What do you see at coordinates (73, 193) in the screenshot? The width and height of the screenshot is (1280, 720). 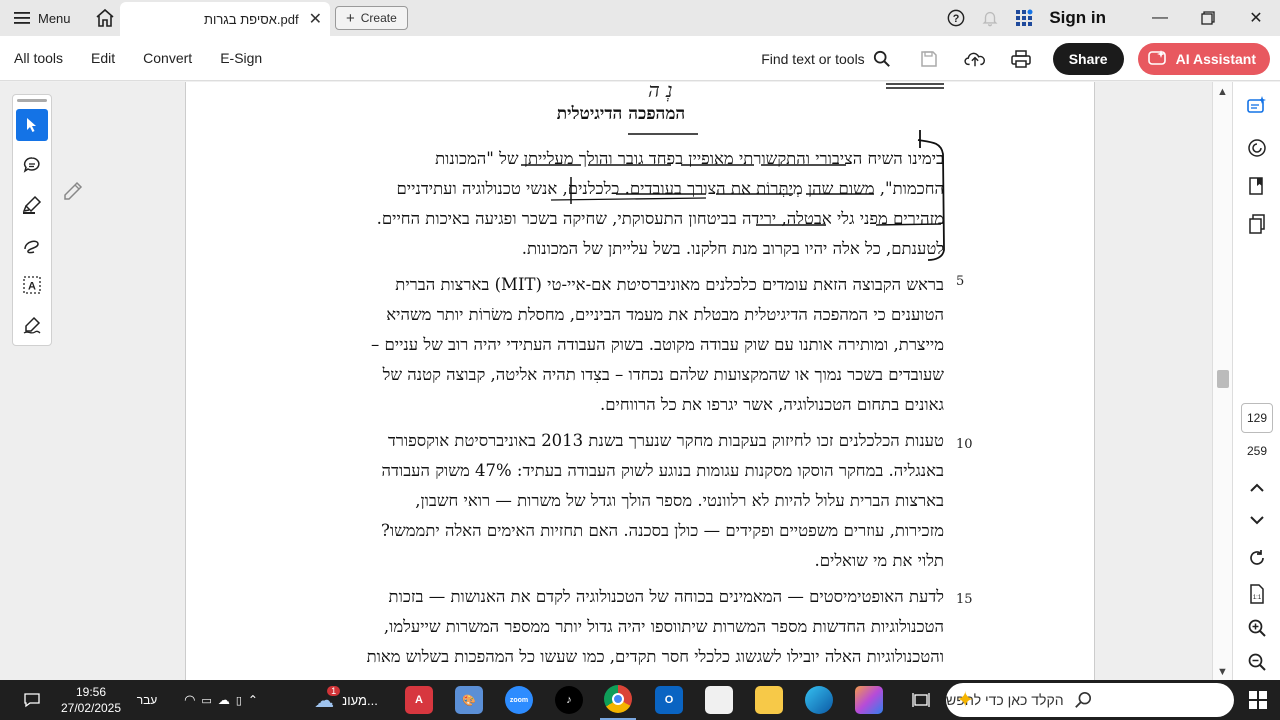 I see `floating-pen-icon` at bounding box center [73, 193].